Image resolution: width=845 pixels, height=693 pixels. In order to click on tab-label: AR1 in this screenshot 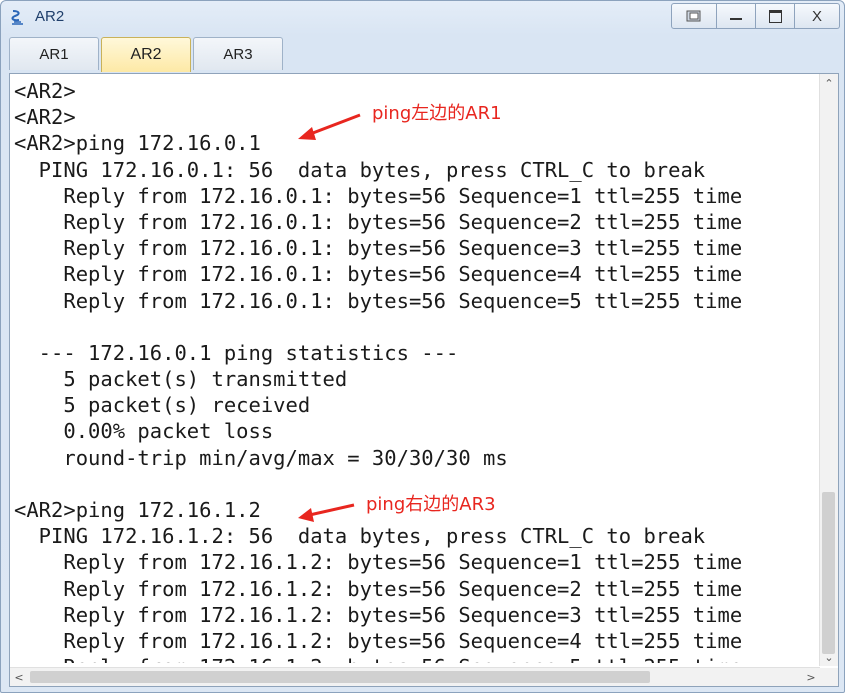, I will do `click(54, 54)`.